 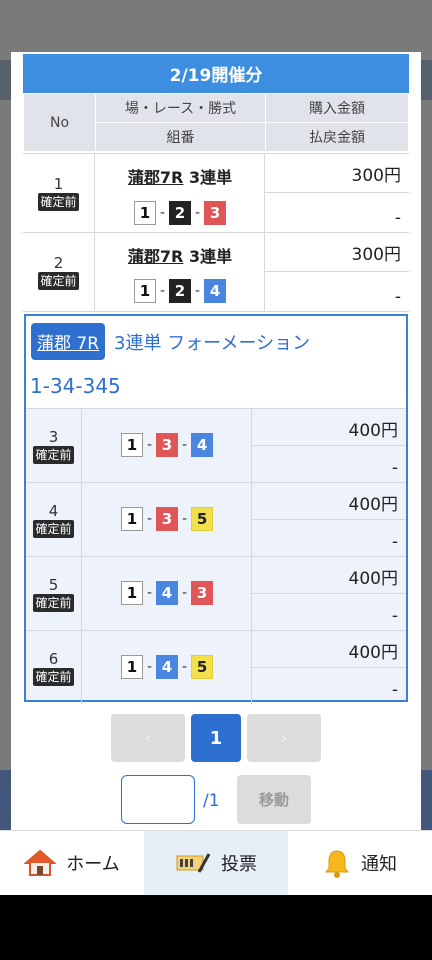 I want to click on row-number: 4, so click(x=53, y=510).